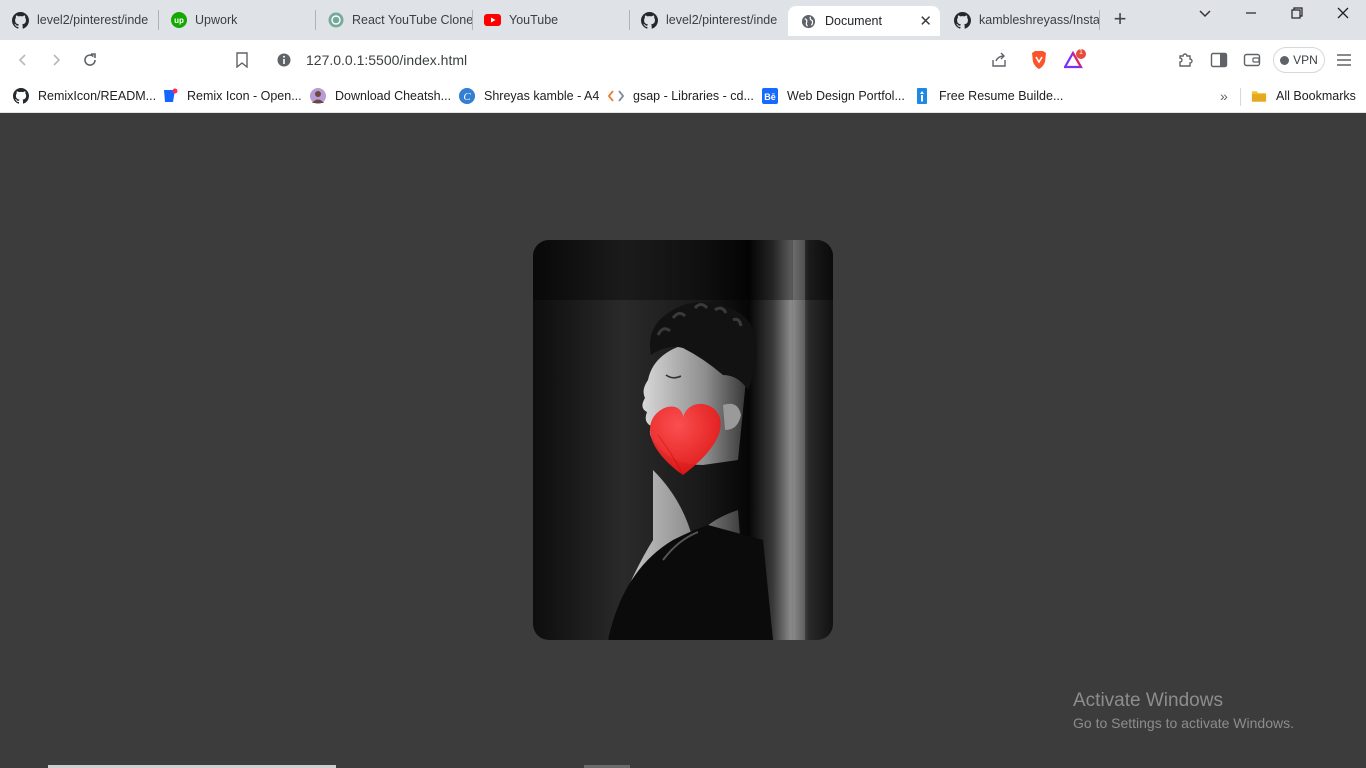 The height and width of the screenshot is (768, 1366). Describe the element at coordinates (534, 20) in the screenshot. I see `tab-title: YouTube` at that location.